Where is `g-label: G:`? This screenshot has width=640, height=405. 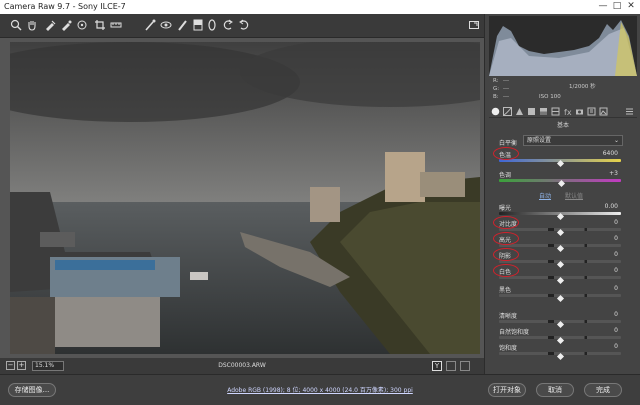
g-label: G: is located at coordinates (496, 89).